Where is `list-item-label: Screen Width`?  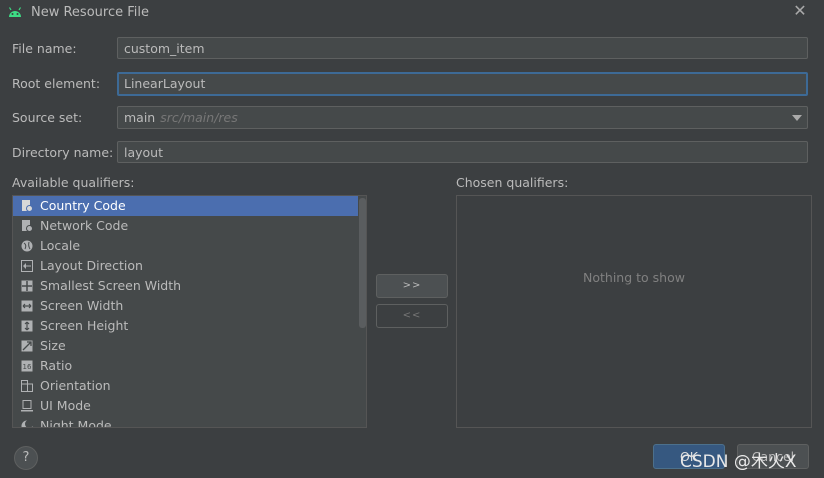
list-item-label: Screen Width is located at coordinates (82, 305).